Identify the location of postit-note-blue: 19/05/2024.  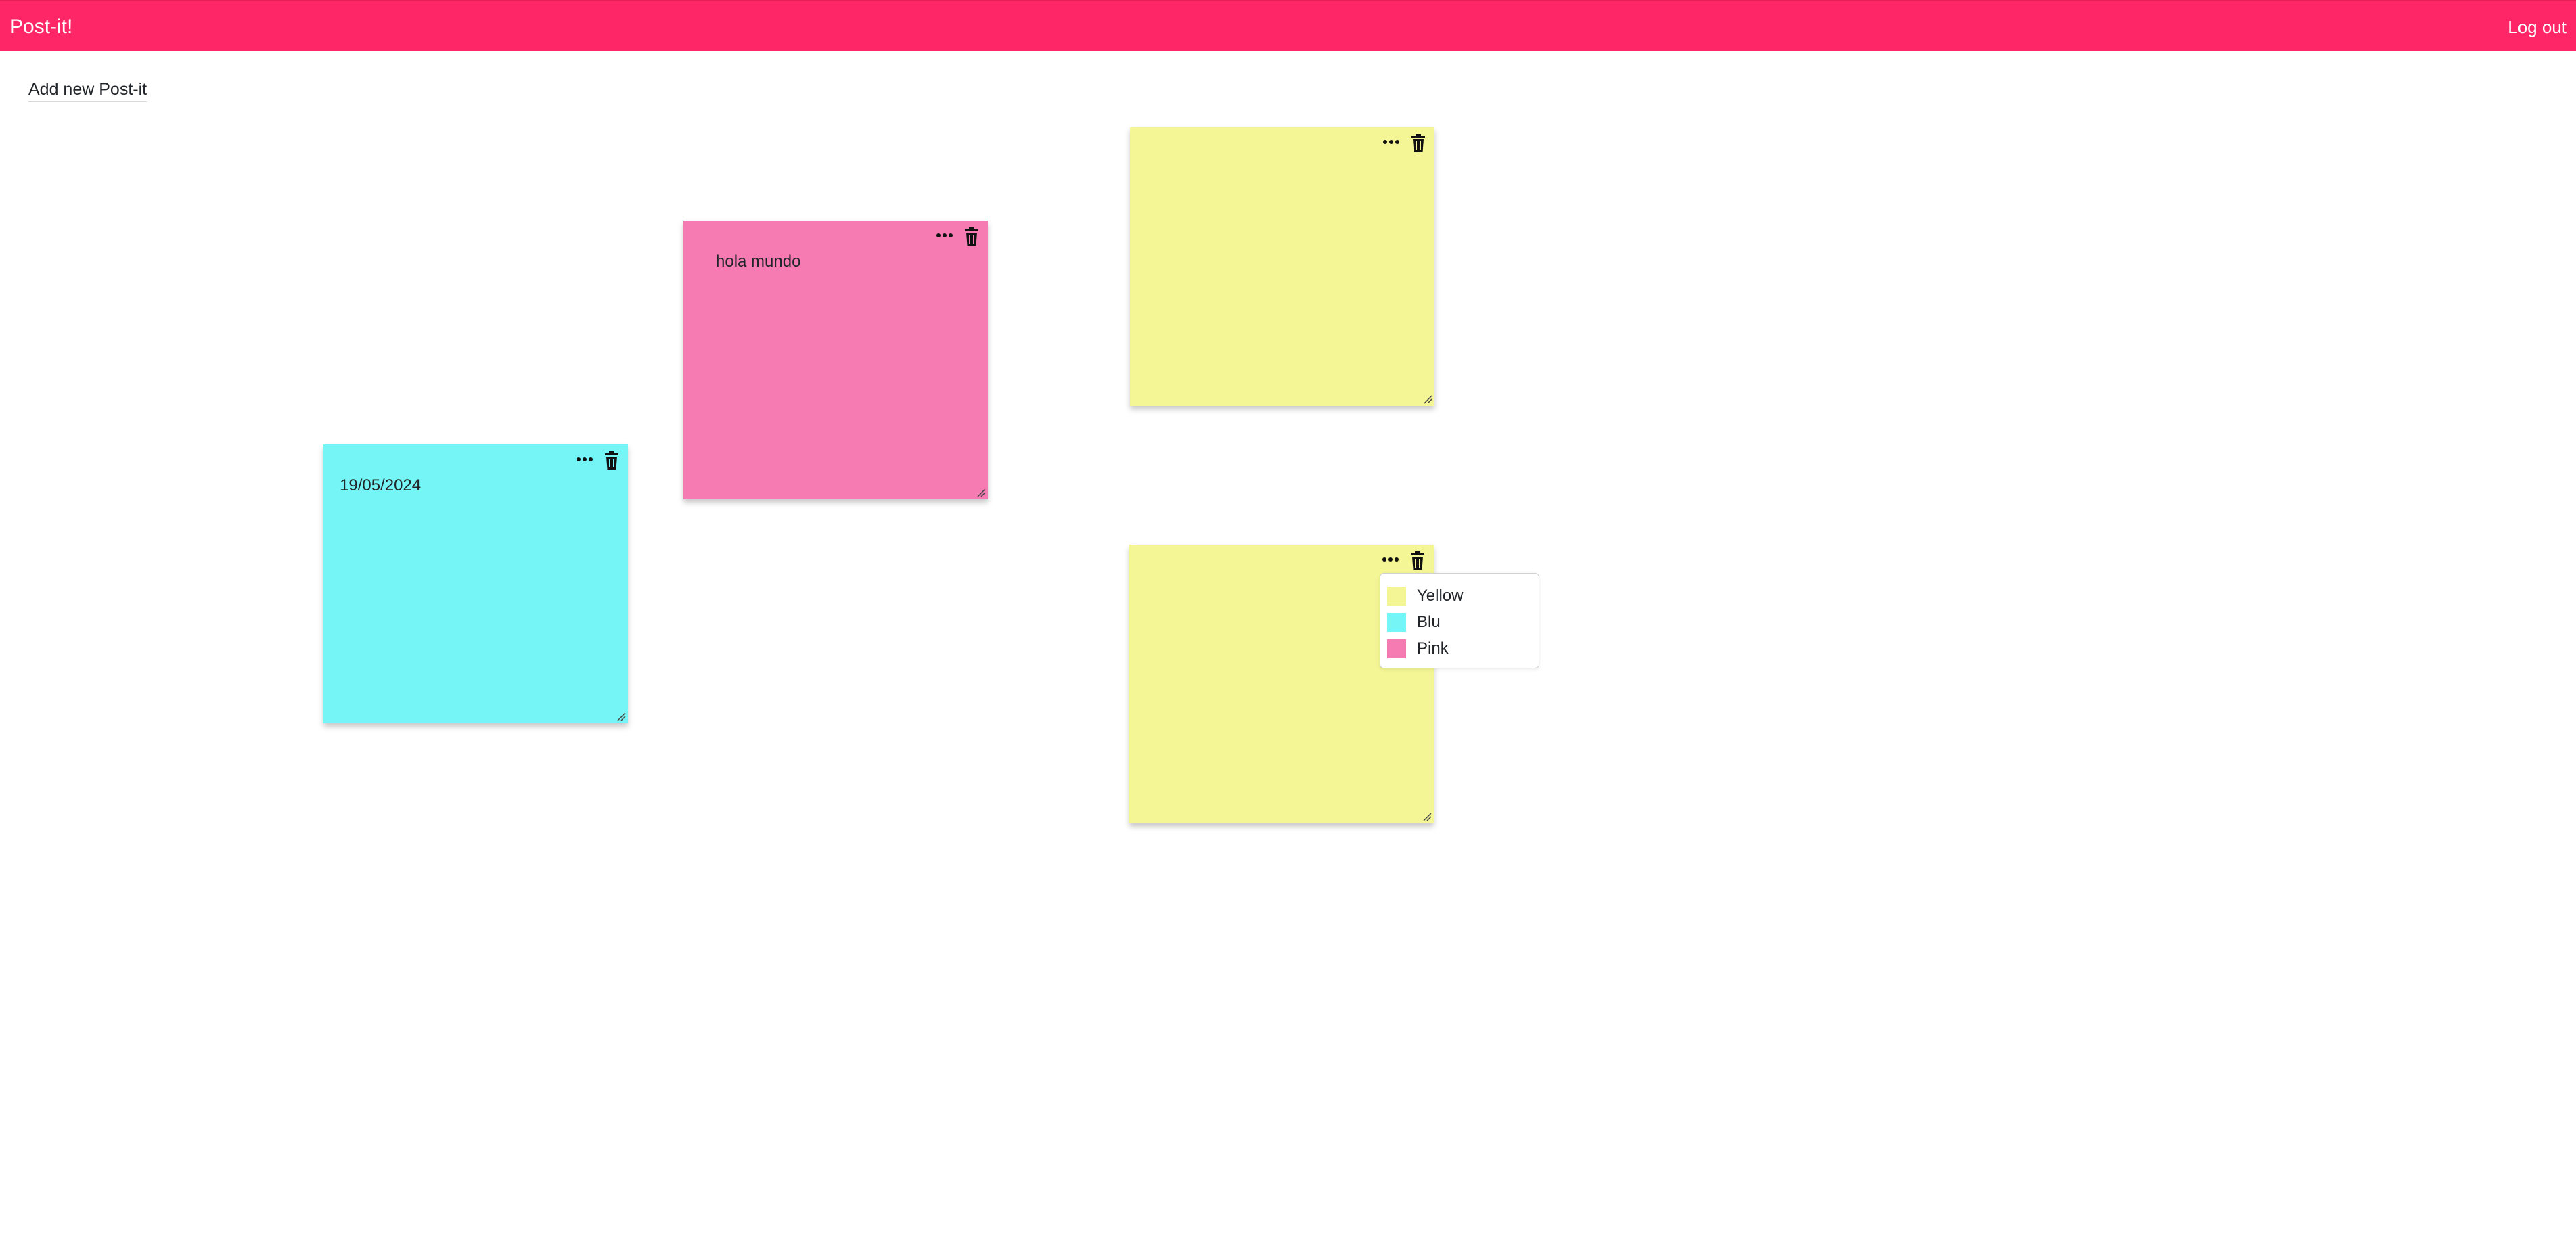
(475, 583).